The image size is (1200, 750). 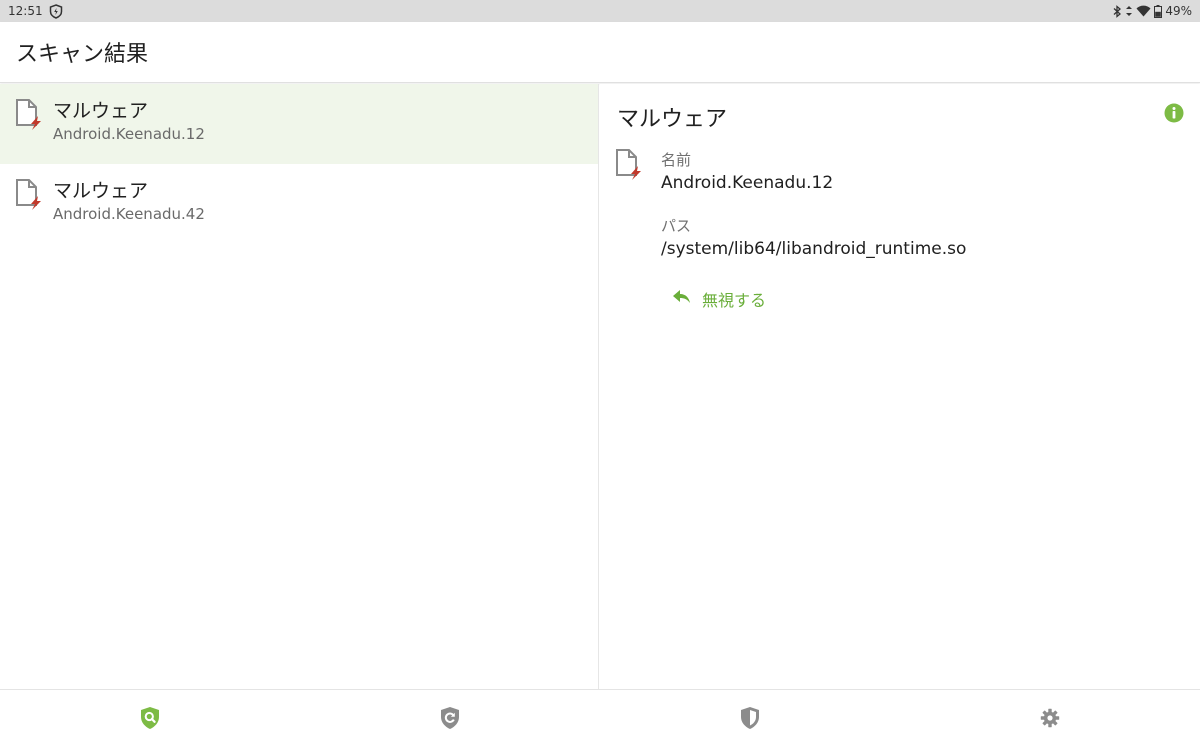 I want to click on ignore-button: 無視する, so click(x=719, y=299).